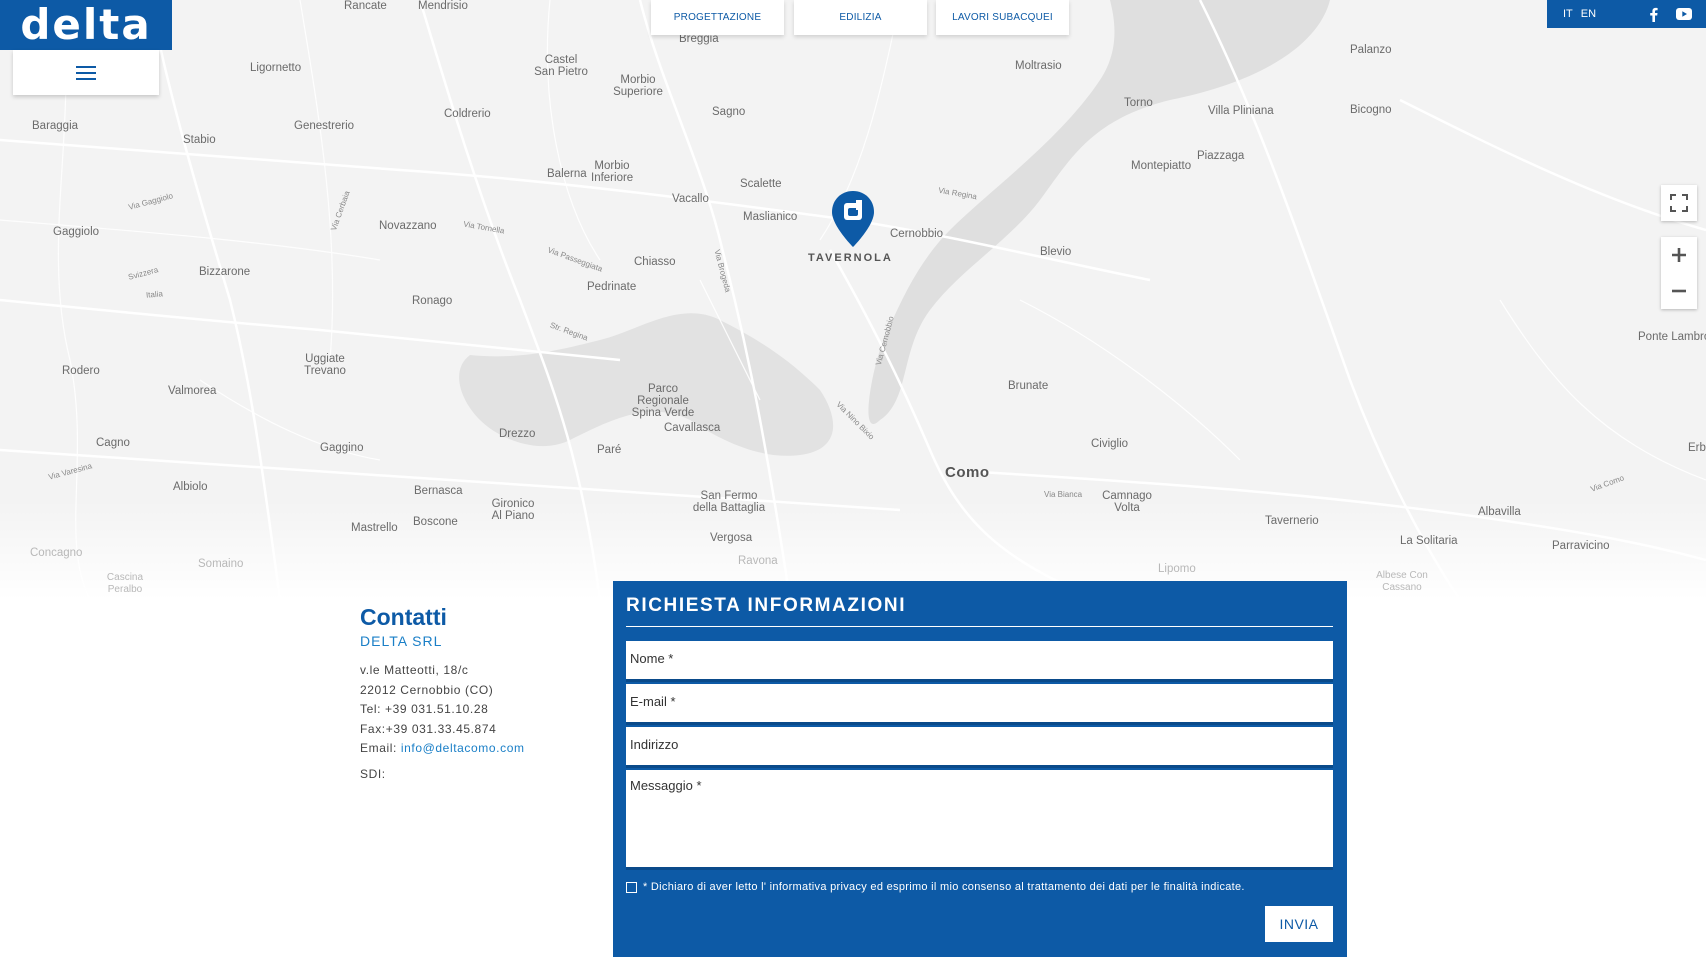 The height and width of the screenshot is (960, 1706). What do you see at coordinates (729, 112) in the screenshot?
I see `place-label: Sagno` at bounding box center [729, 112].